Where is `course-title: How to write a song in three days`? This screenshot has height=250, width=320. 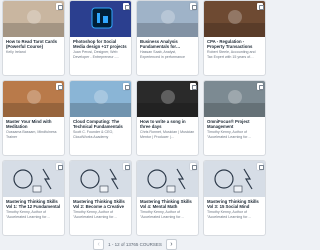 course-title: How to write a song in three days is located at coordinates (167, 124).